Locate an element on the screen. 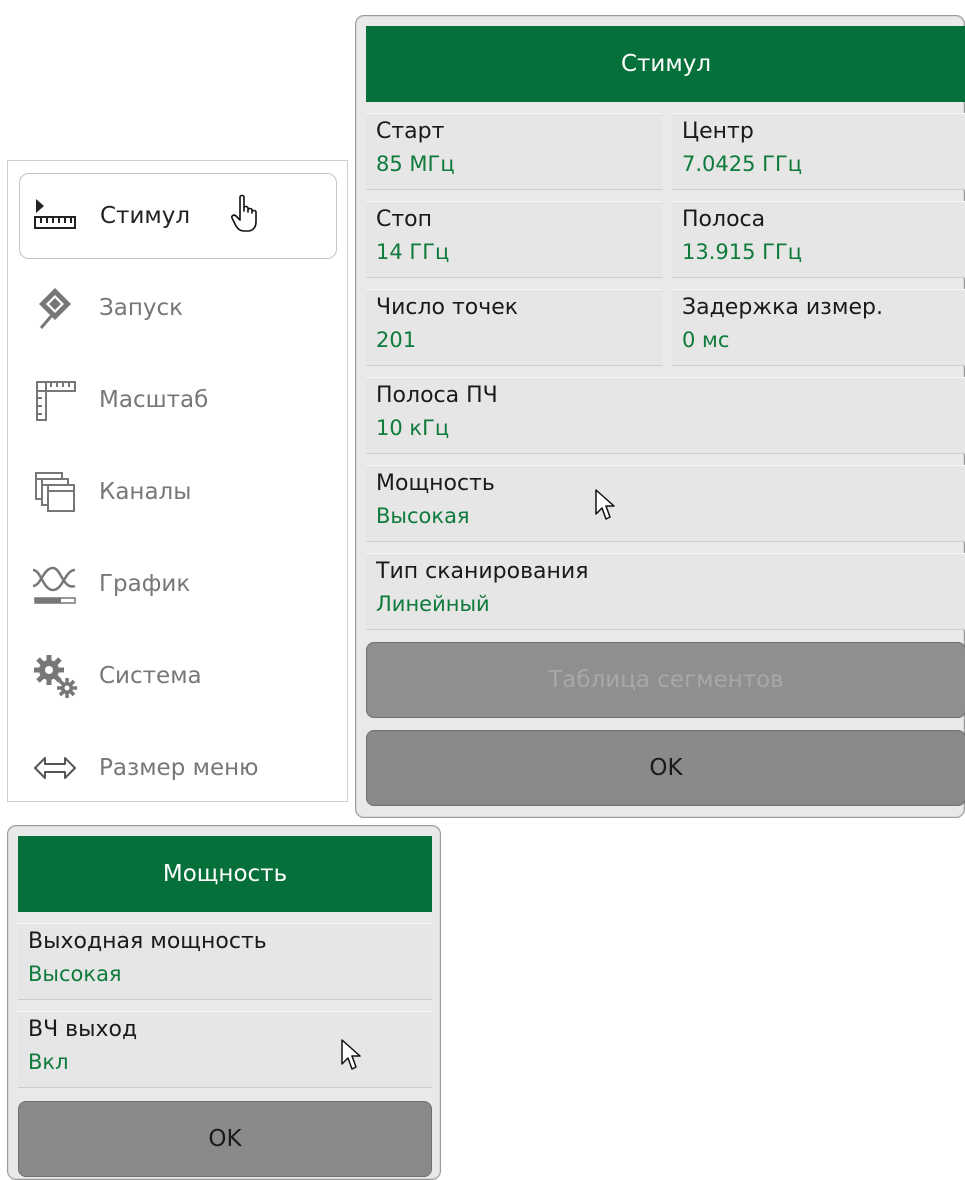 The width and height of the screenshot is (965, 1180). field-label: Тип сканирования is located at coordinates (482, 571).